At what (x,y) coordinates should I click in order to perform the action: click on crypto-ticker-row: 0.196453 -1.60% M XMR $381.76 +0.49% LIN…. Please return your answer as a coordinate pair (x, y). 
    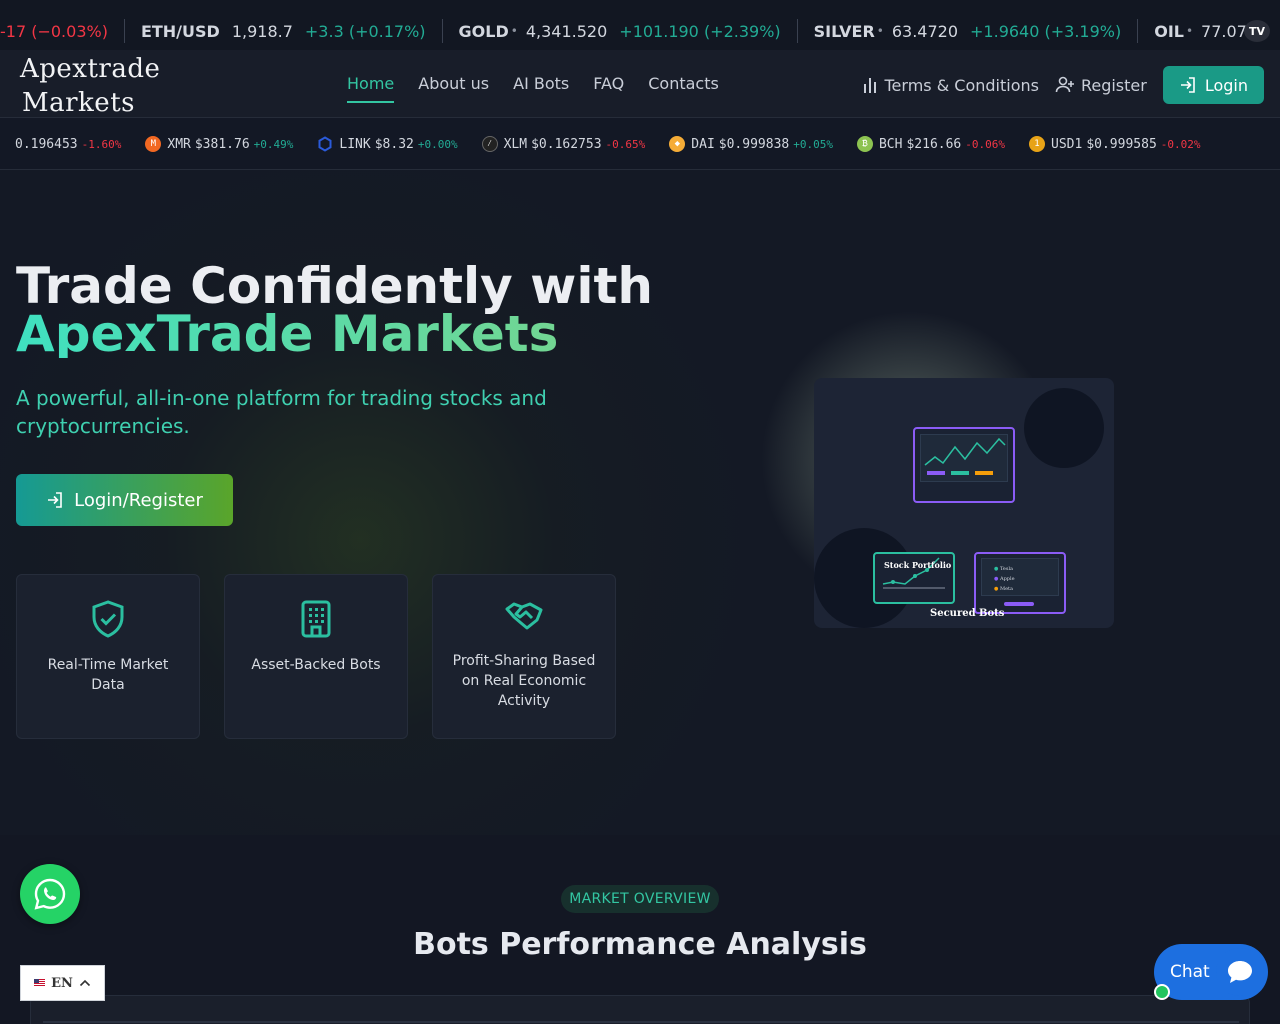
    Looking at the image, I should click on (620, 144).